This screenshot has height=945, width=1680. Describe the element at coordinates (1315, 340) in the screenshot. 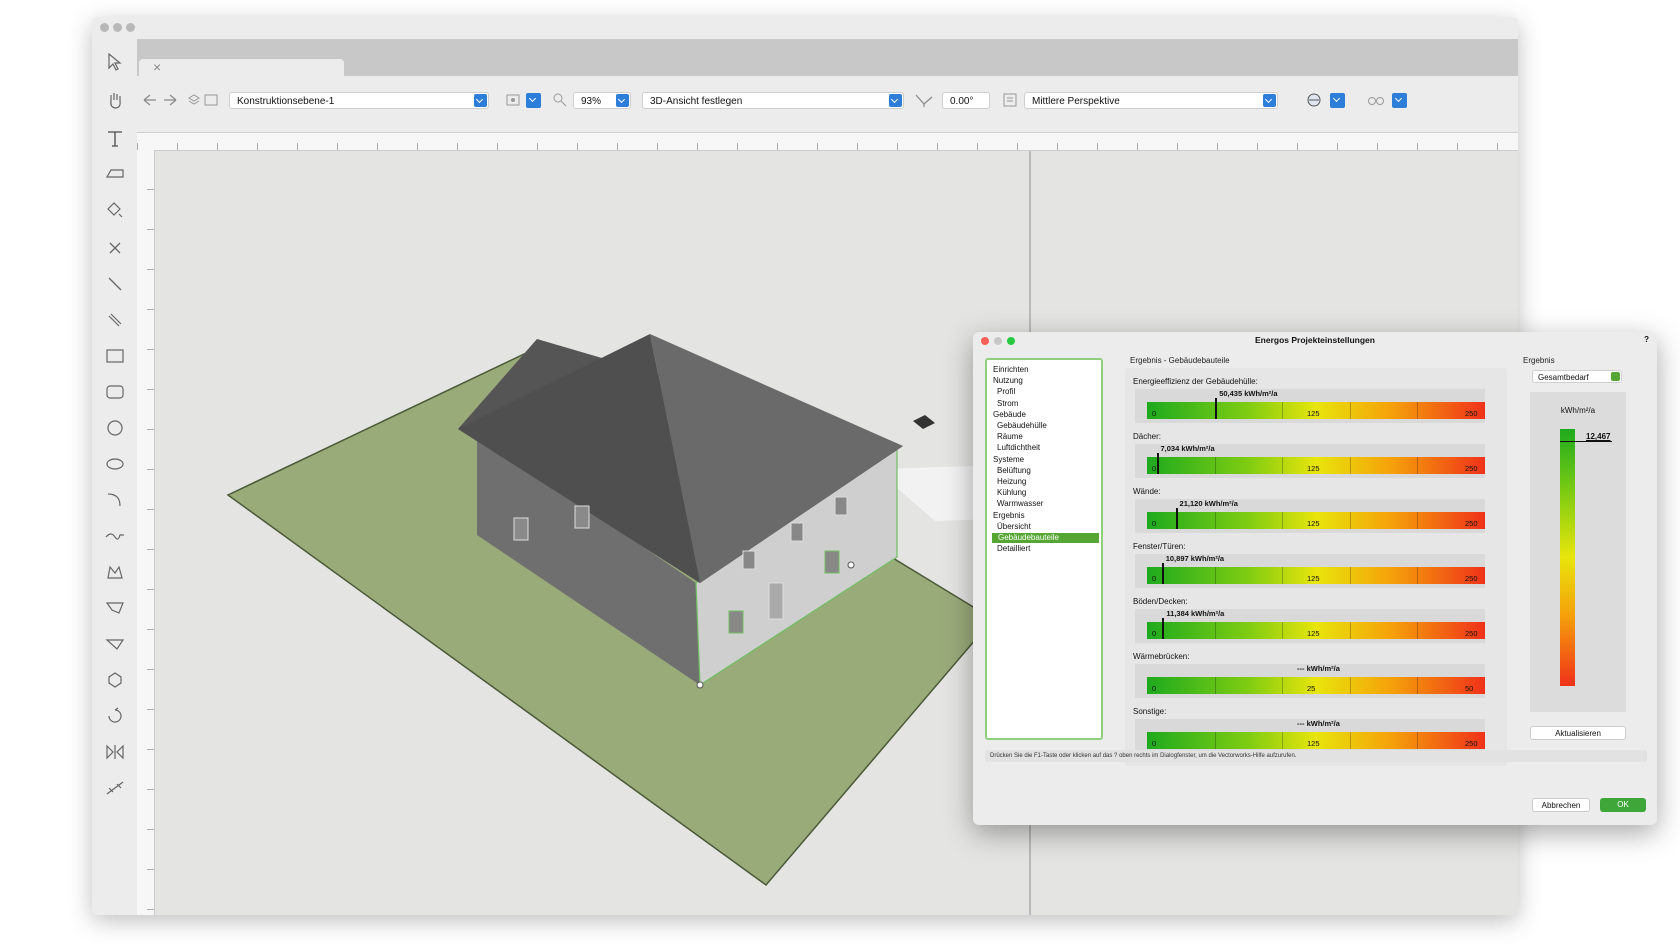

I see `dialog-title: Energos Projekteinstellungen` at that location.